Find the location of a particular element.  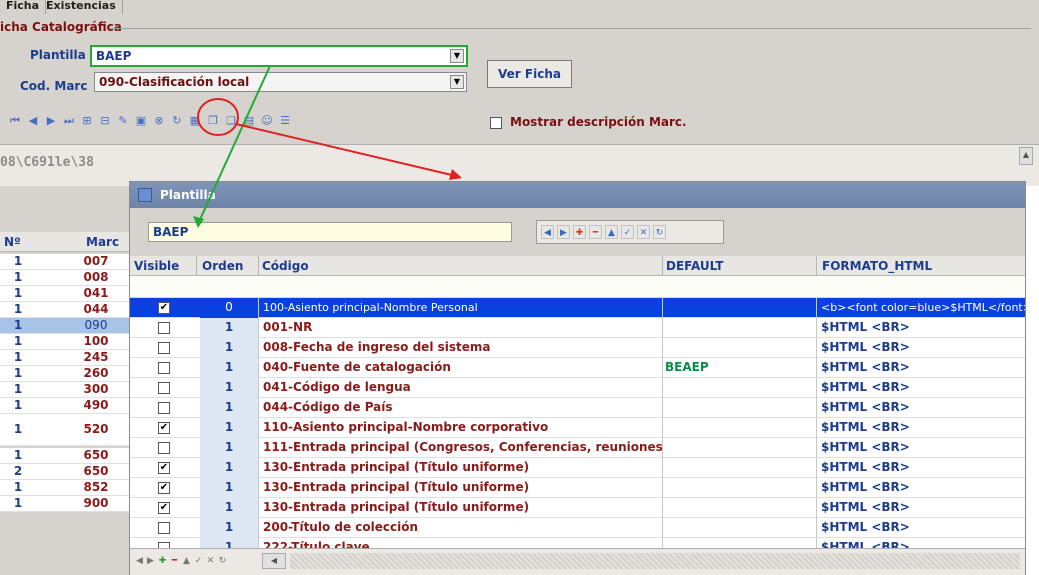

plantilla-select: BAEP ▼ is located at coordinates (279, 56).